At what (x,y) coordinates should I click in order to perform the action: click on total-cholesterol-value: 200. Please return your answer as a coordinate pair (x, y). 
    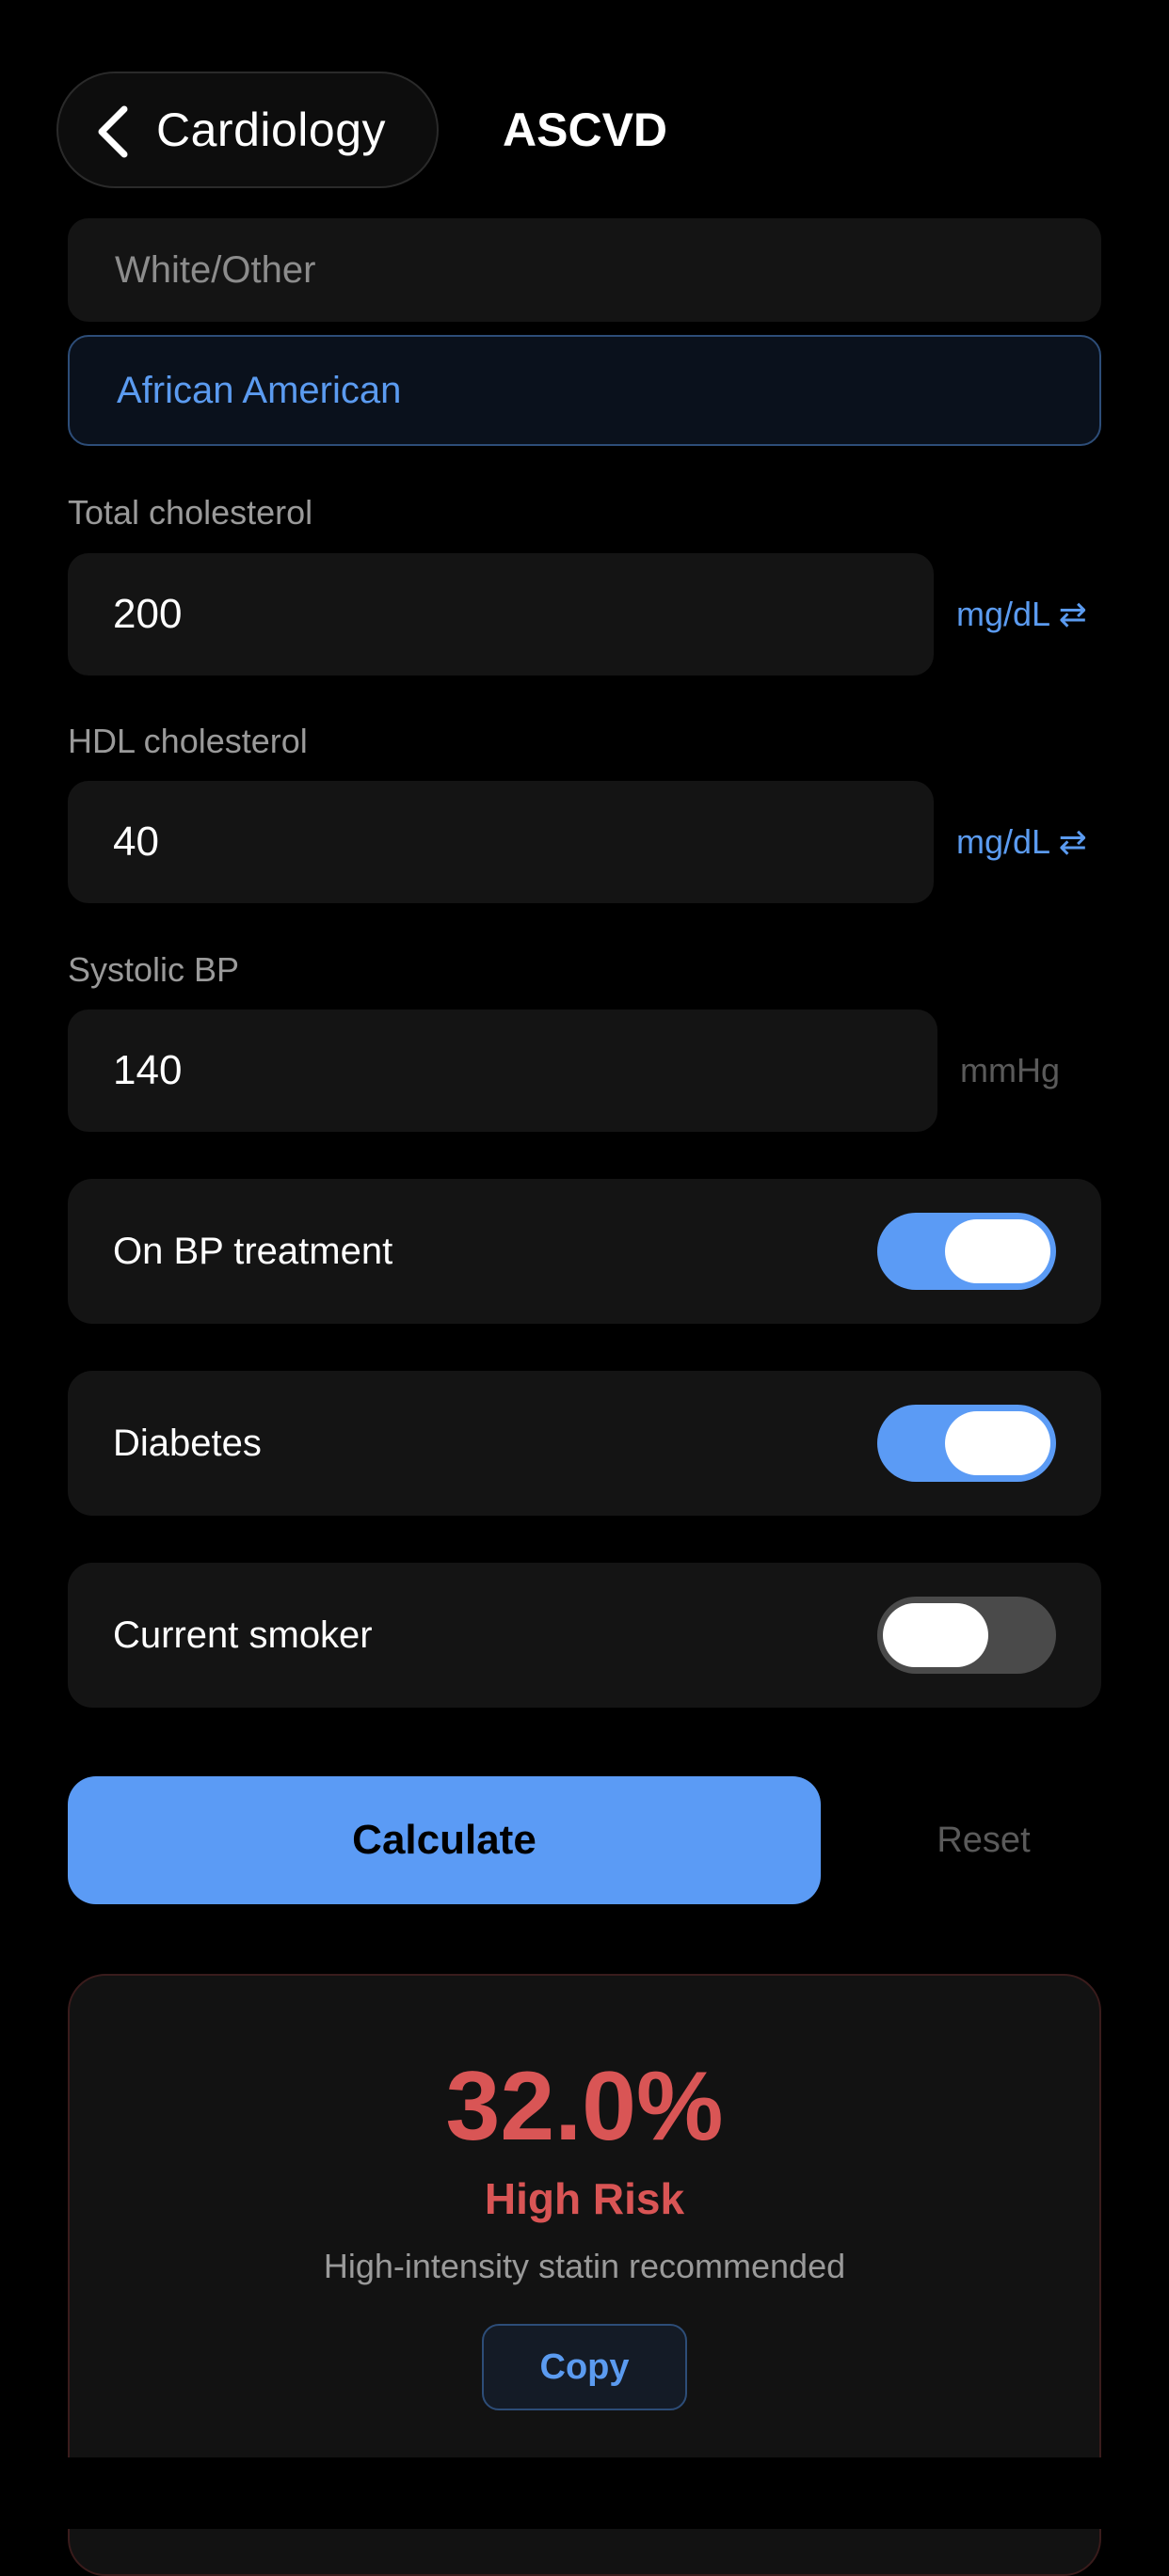
    Looking at the image, I should click on (148, 614).